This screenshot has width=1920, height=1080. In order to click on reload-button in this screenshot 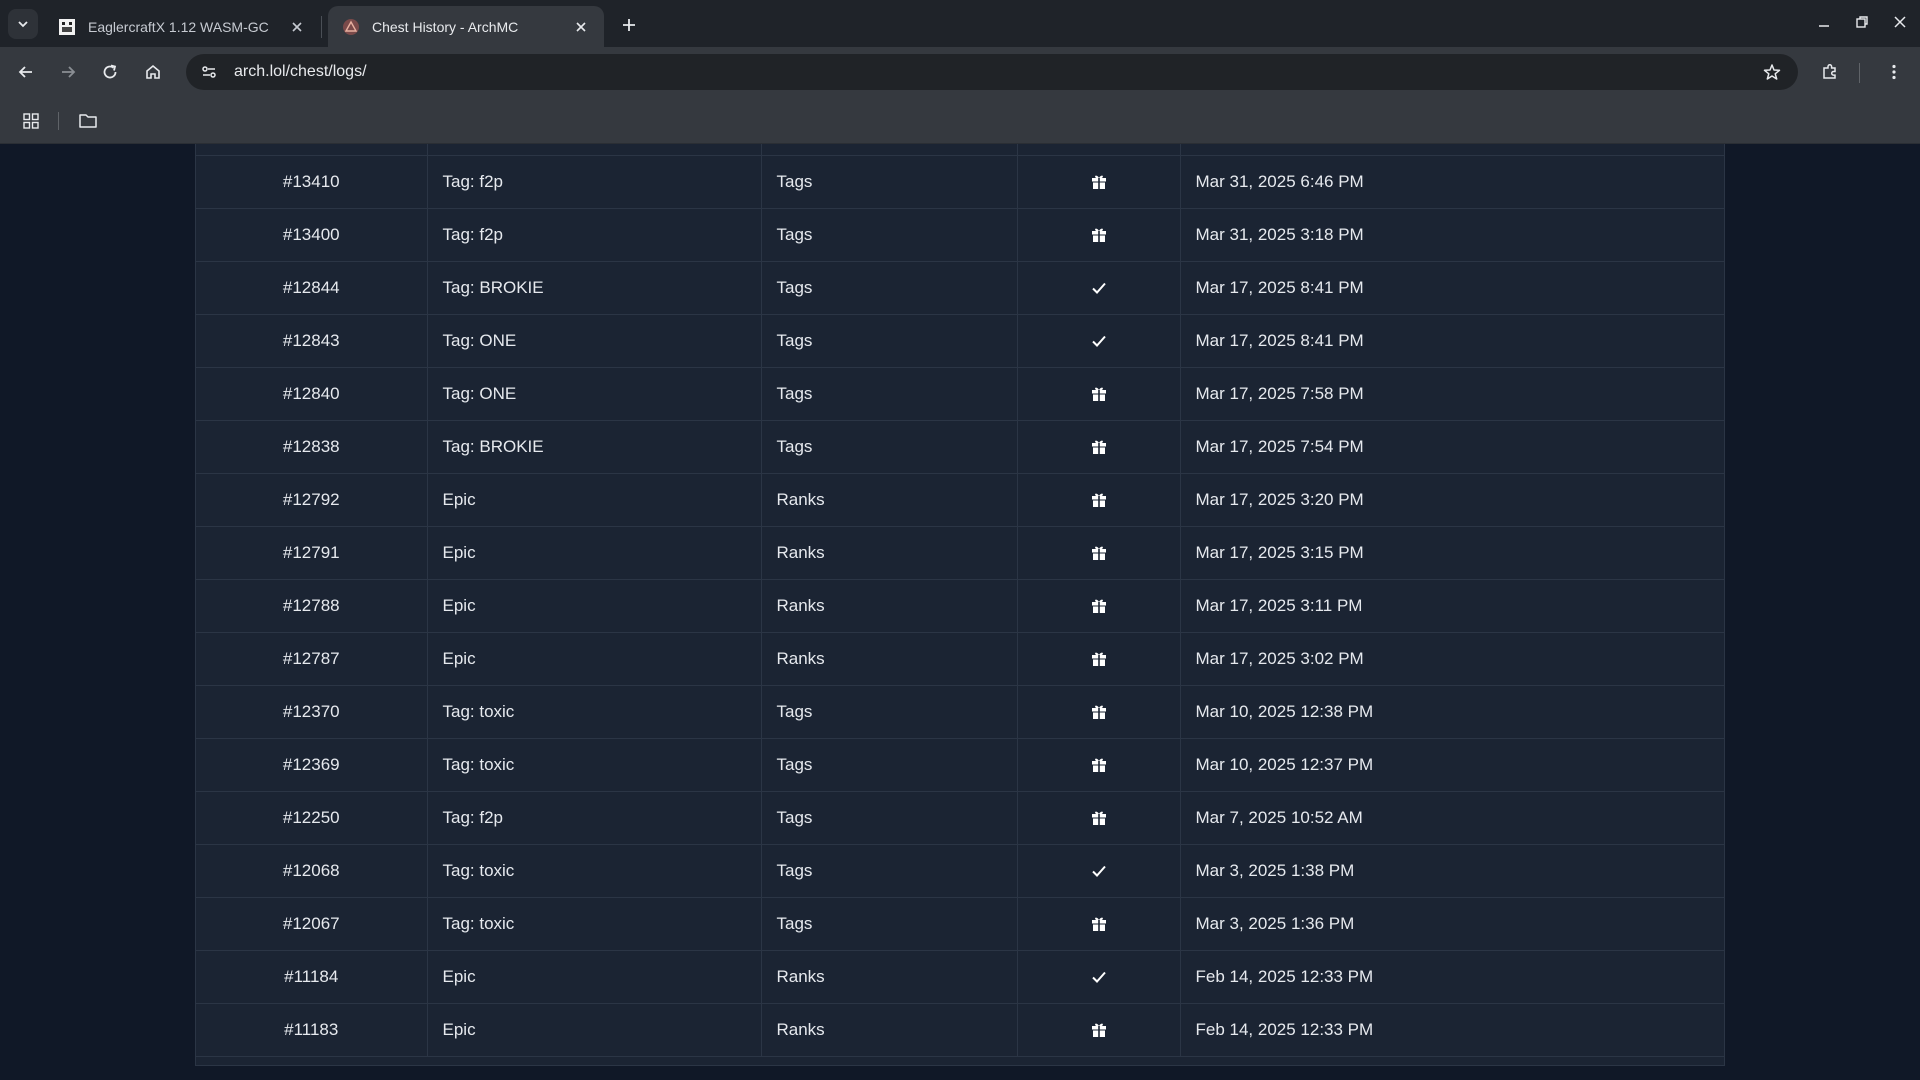, I will do `click(110, 72)`.